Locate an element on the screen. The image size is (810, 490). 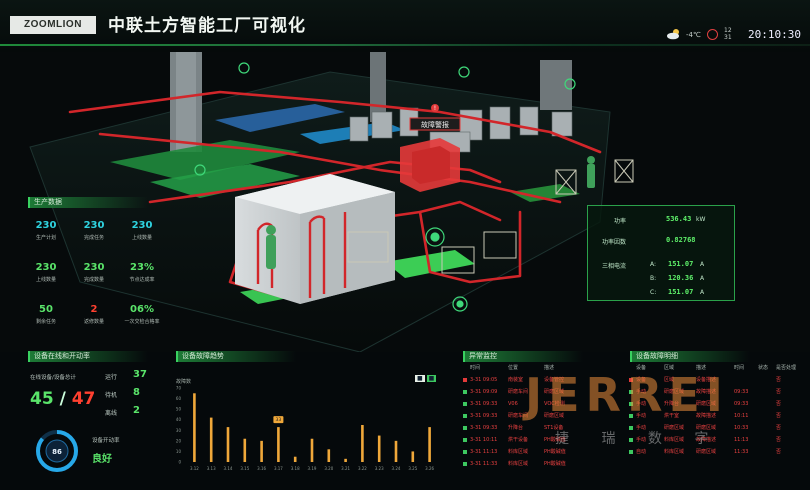
production-stat: 2 返修数量 is located at coordinates (94, 314).